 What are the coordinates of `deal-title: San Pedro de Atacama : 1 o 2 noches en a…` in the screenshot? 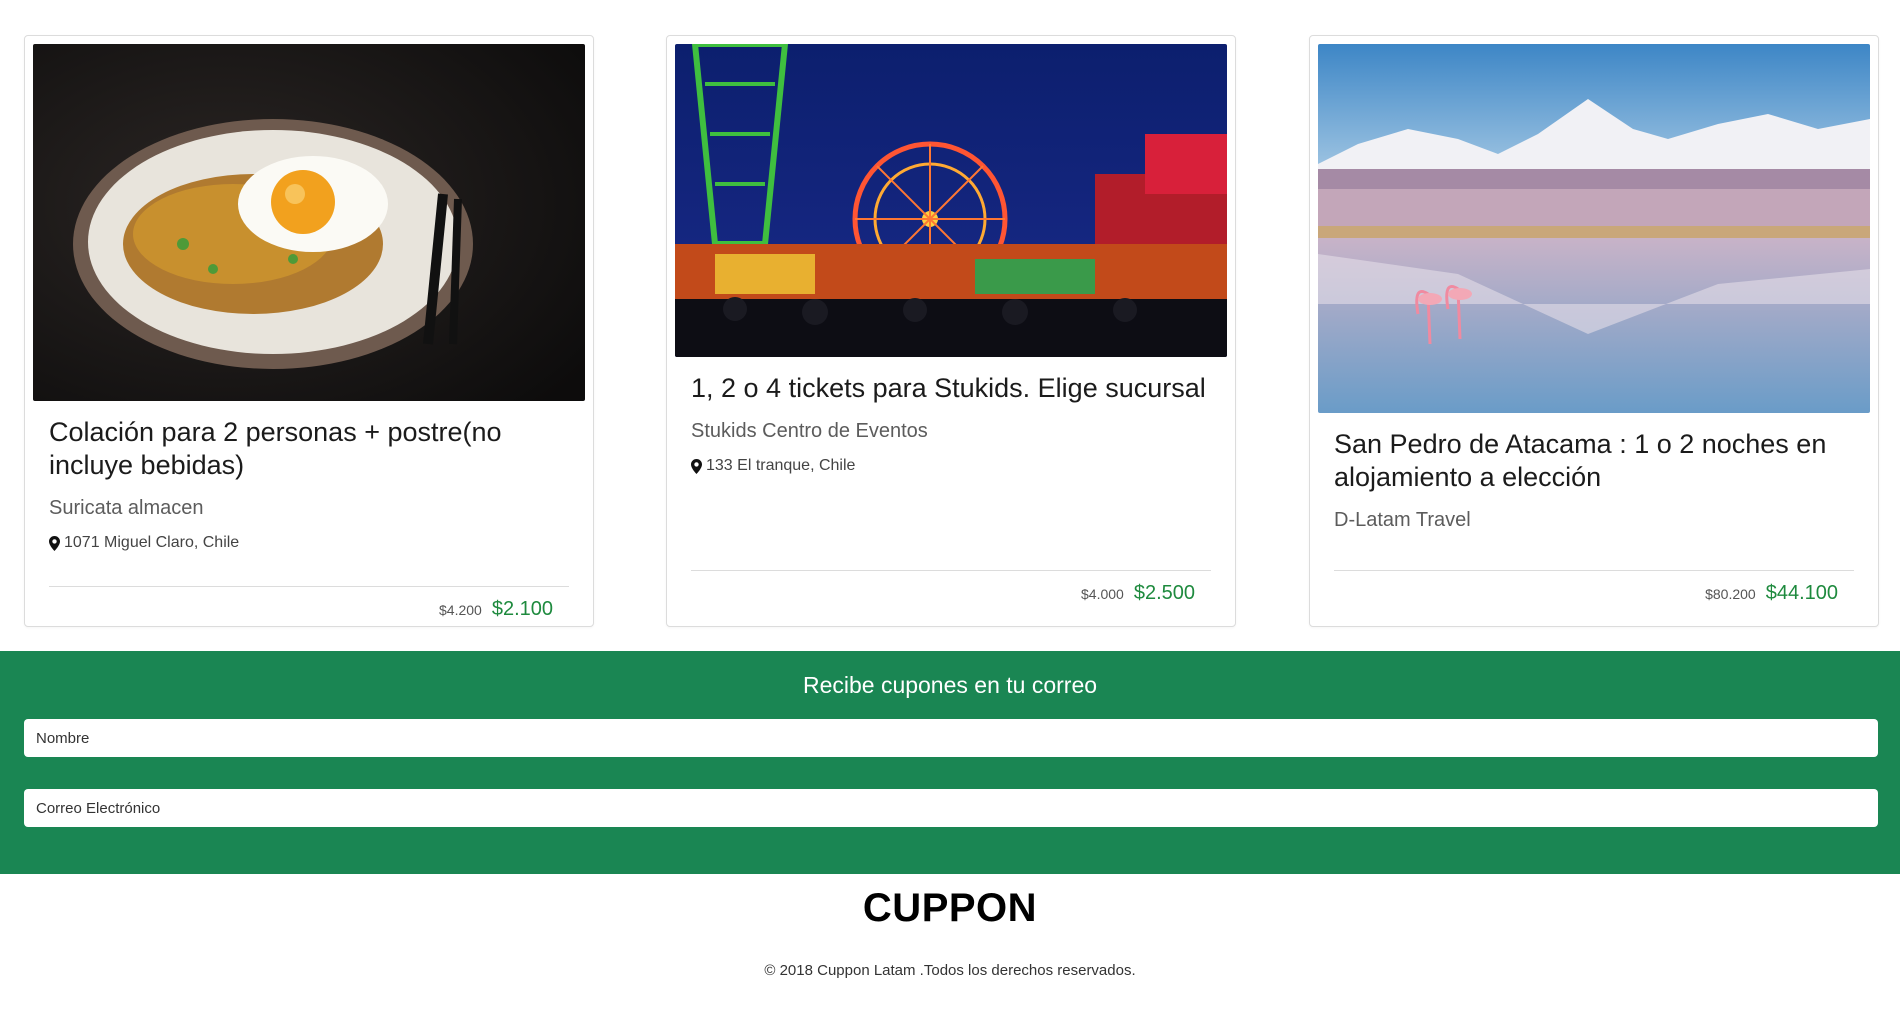 It's located at (1594, 461).